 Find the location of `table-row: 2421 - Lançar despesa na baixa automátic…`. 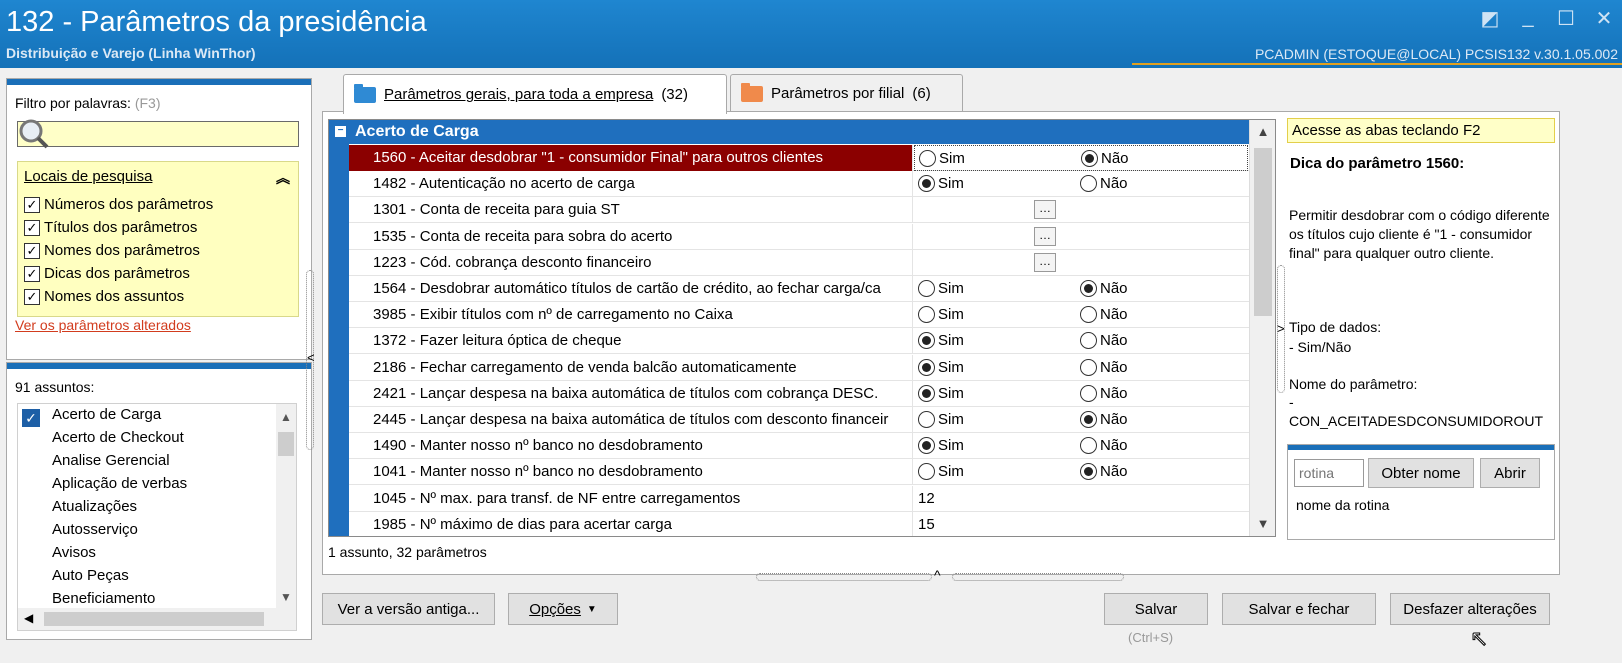

table-row: 2421 - Lançar despesa na baixa automátic… is located at coordinates (799, 393).